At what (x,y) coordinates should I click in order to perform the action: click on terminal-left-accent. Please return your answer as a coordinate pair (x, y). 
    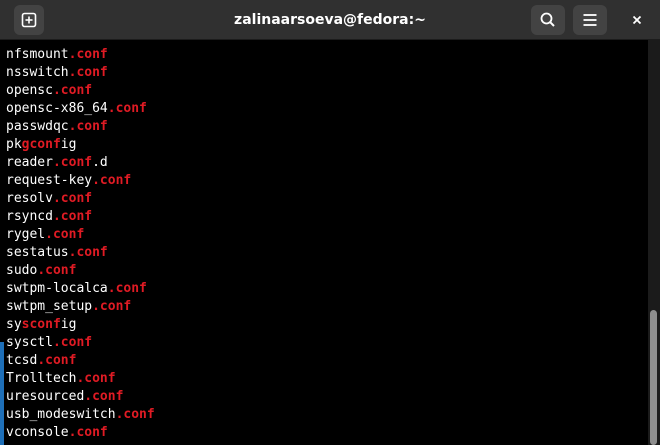
    Looking at the image, I should click on (2, 393).